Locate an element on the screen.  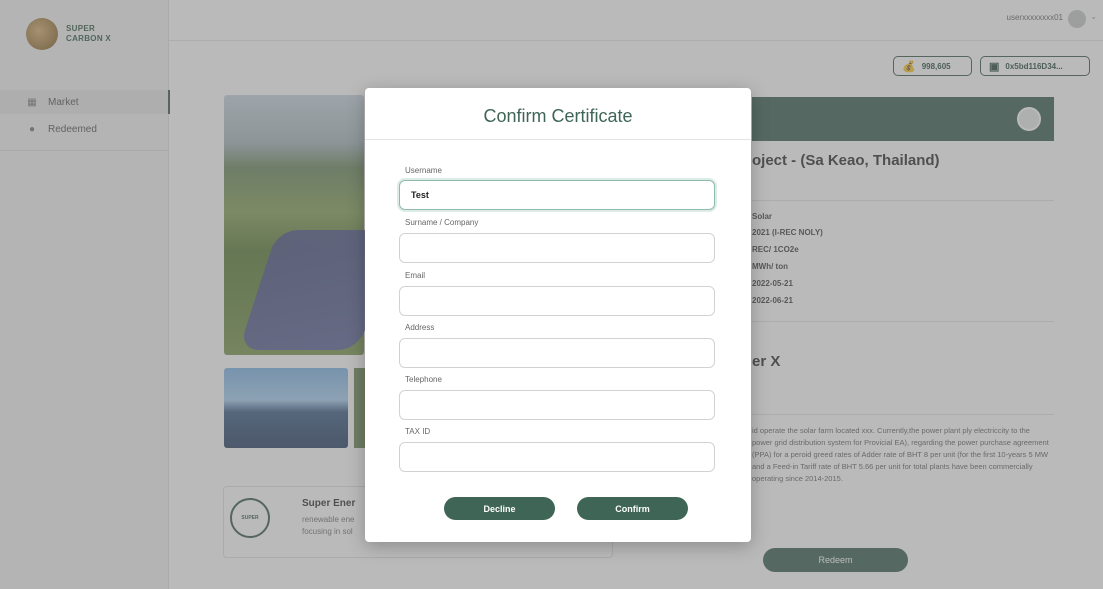
surname-company-field is located at coordinates (557, 248).